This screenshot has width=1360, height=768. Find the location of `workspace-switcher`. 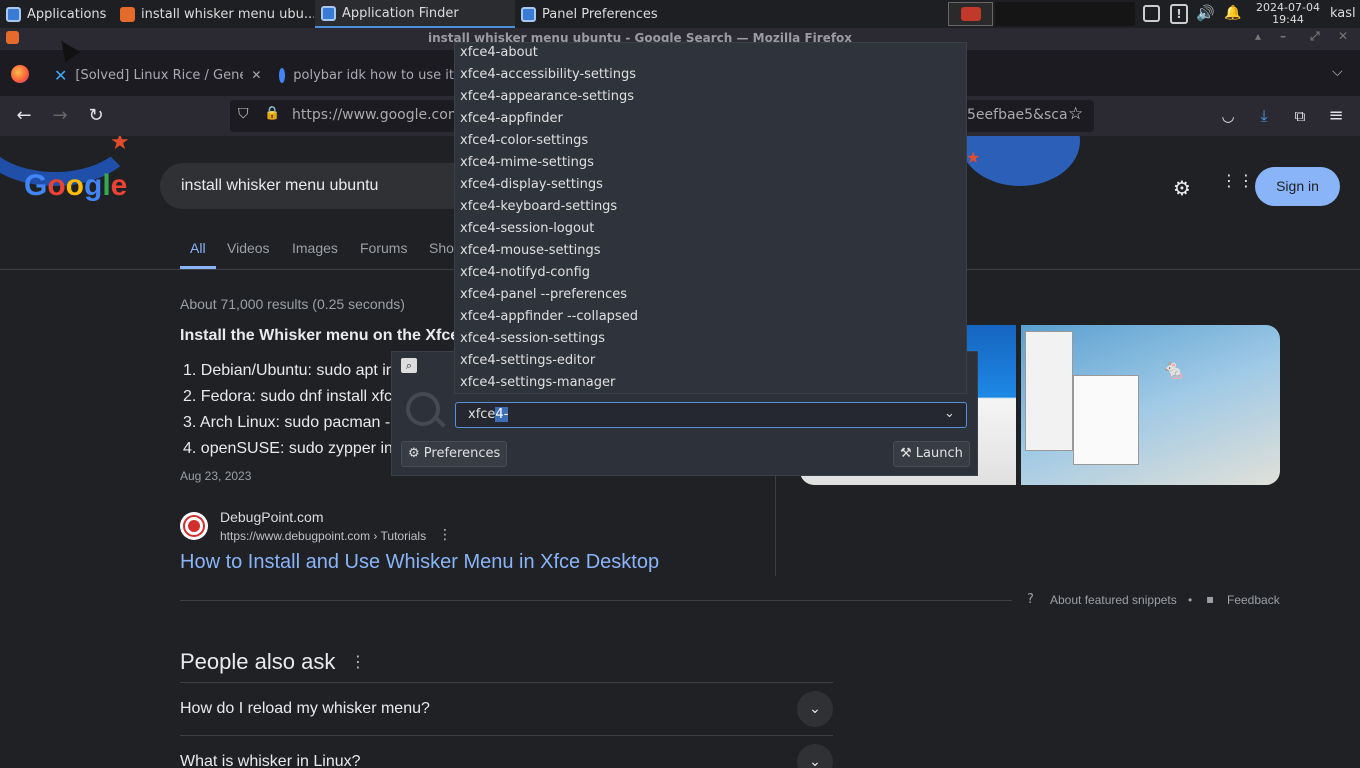

workspace-switcher is located at coordinates (970, 14).